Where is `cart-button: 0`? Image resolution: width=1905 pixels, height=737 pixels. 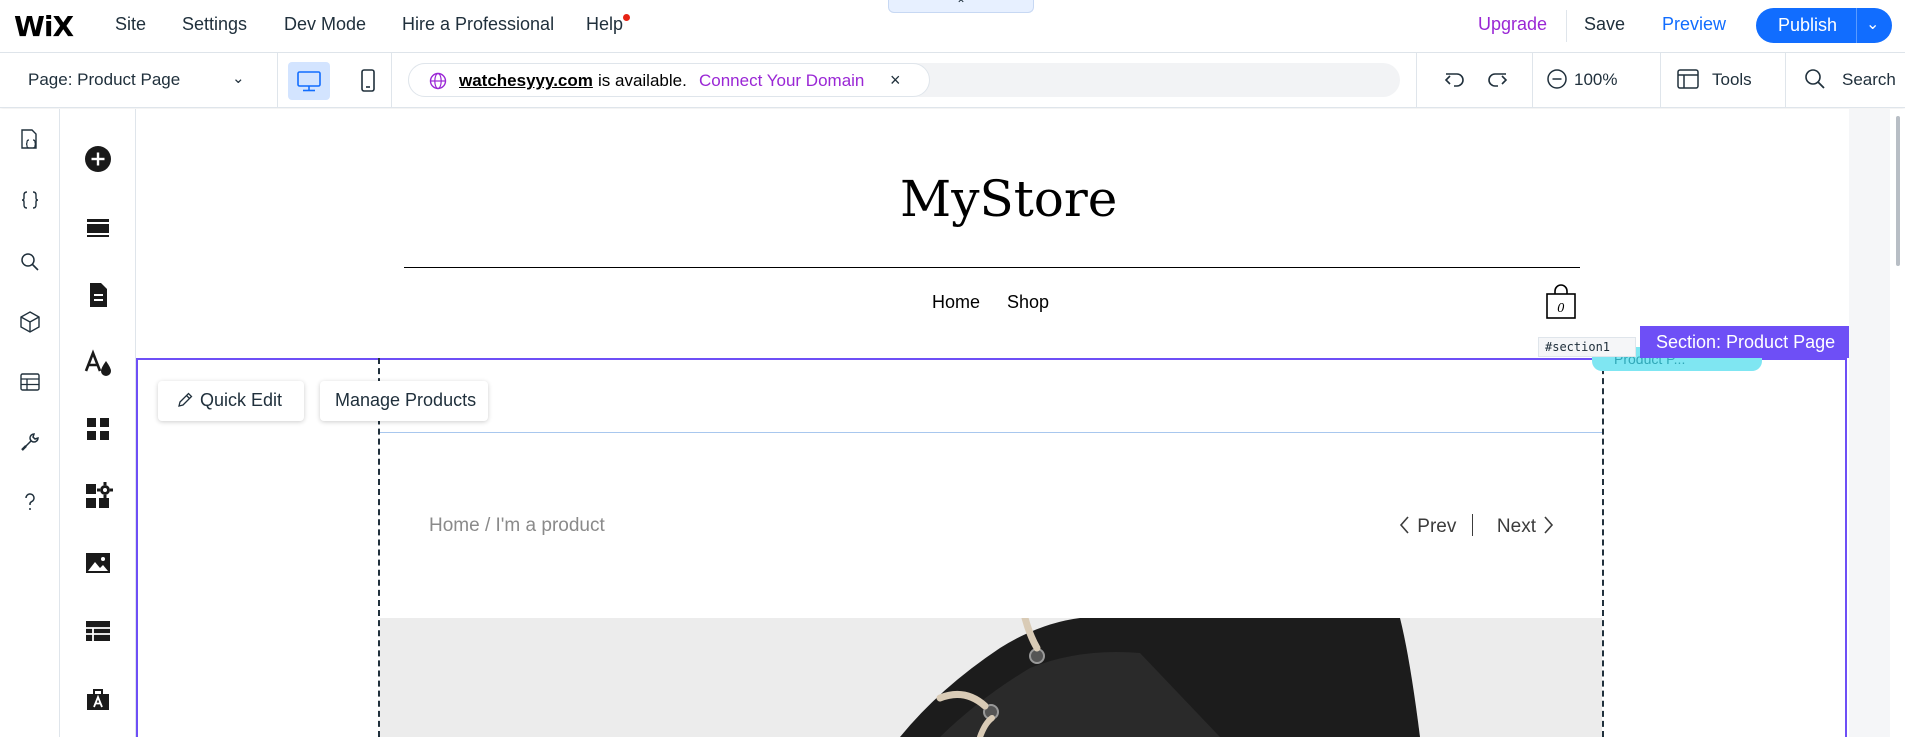
cart-button: 0 is located at coordinates (1561, 304).